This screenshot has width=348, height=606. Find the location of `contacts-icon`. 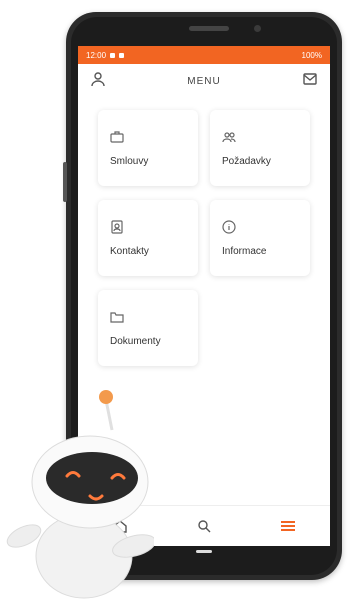

contacts-icon is located at coordinates (117, 227).